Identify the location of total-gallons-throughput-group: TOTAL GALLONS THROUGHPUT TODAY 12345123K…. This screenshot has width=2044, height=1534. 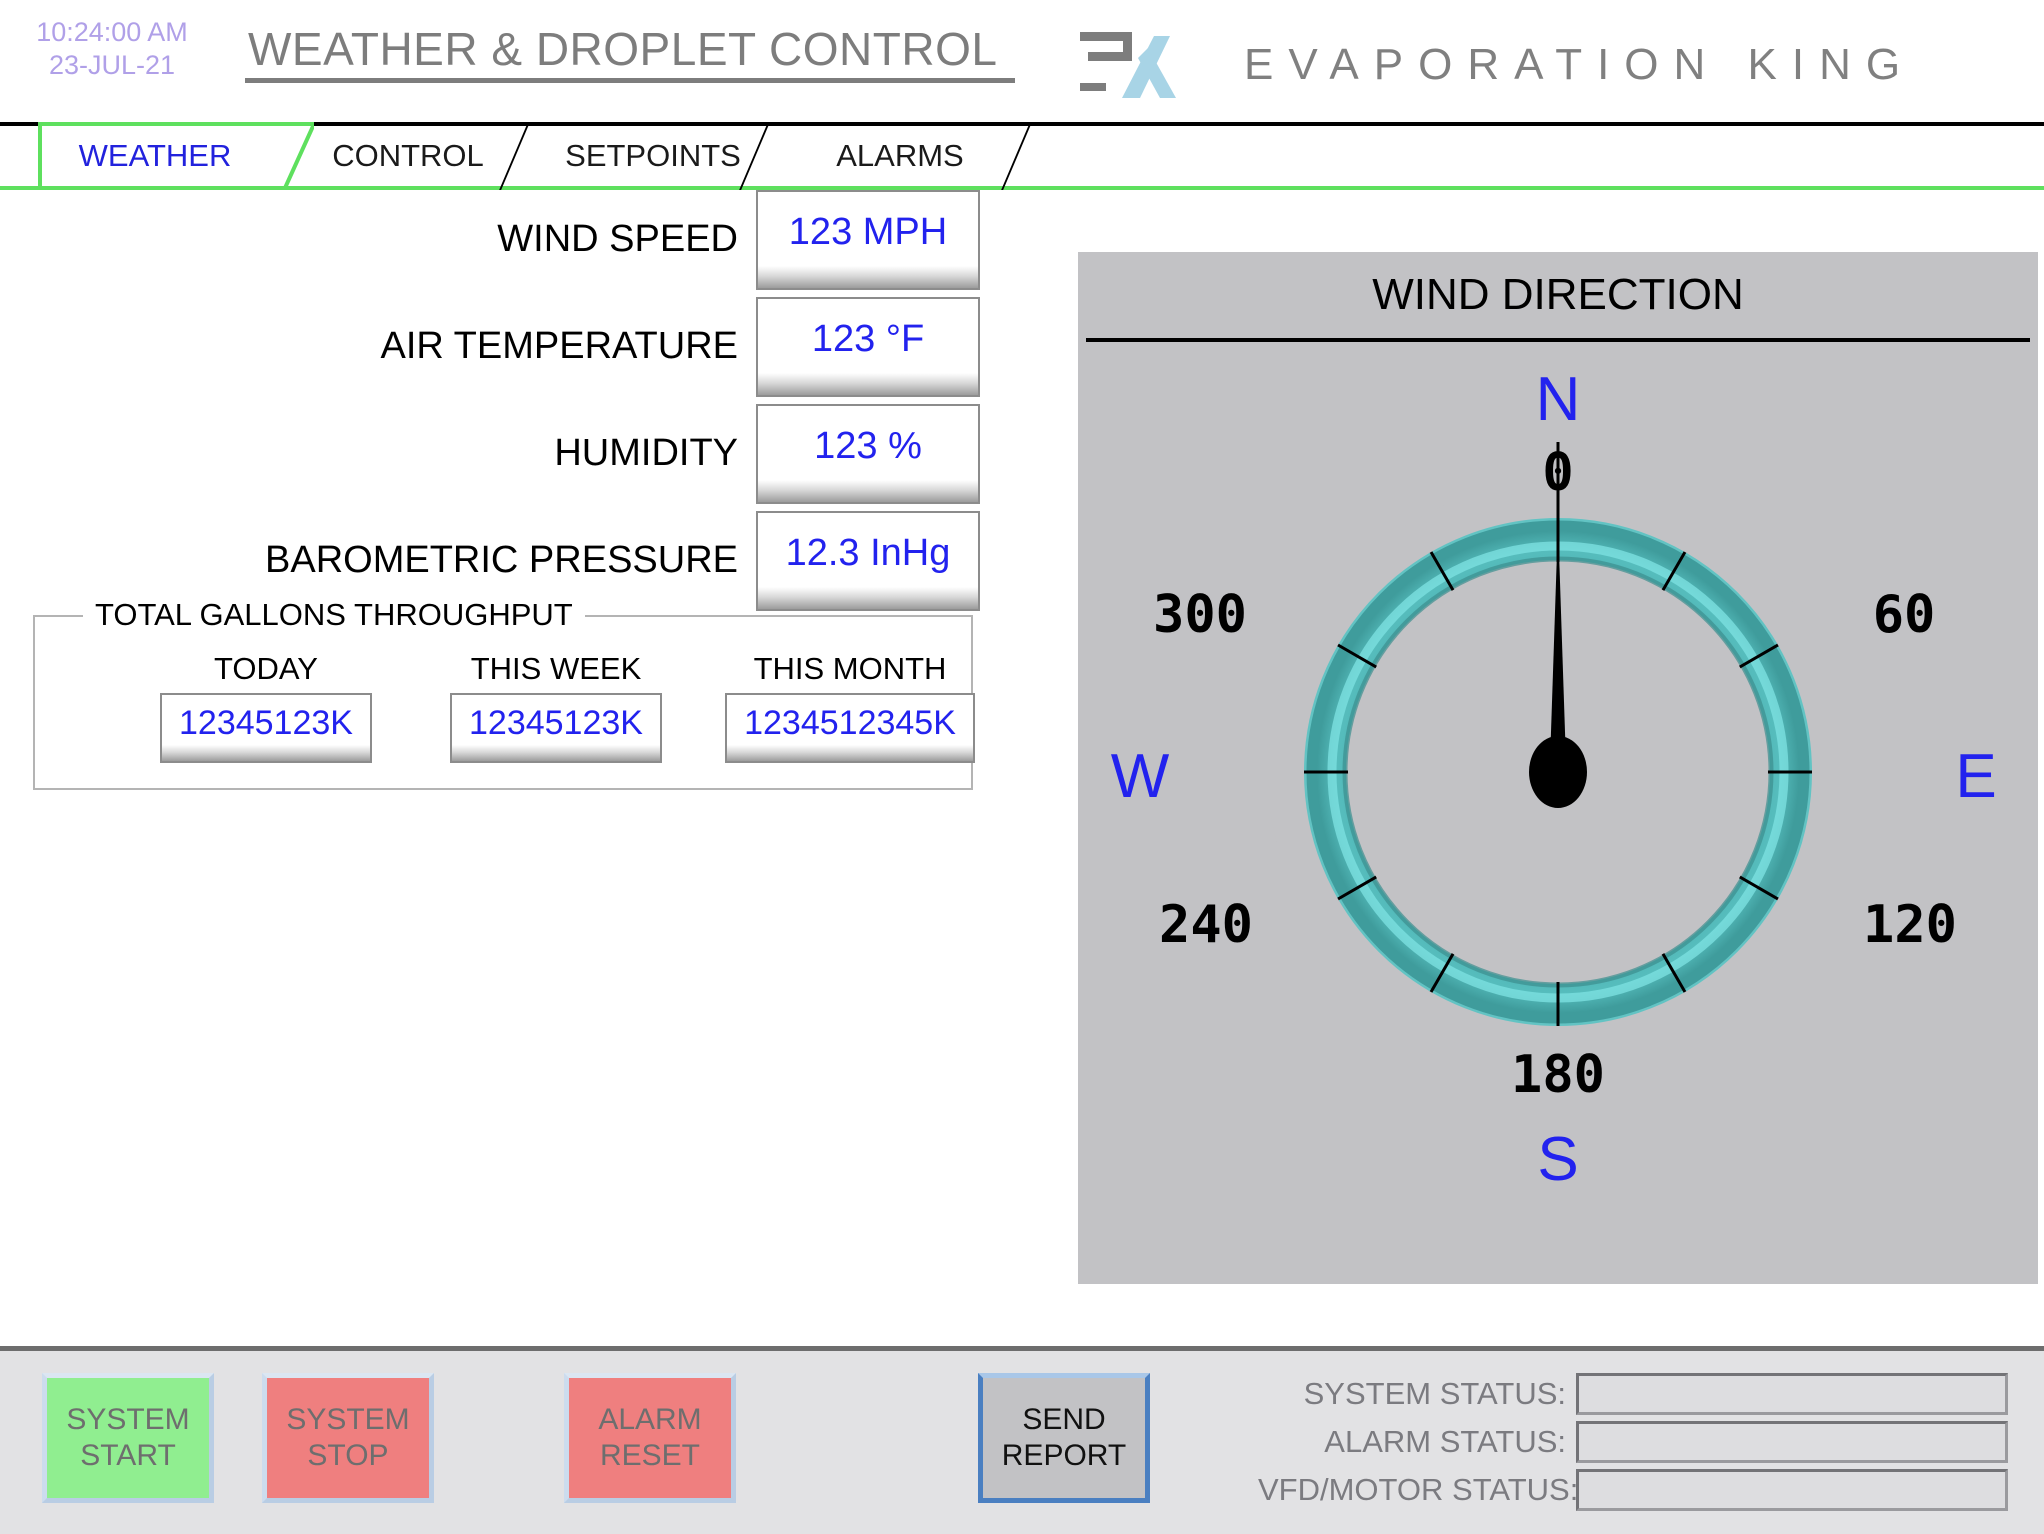
(504, 693).